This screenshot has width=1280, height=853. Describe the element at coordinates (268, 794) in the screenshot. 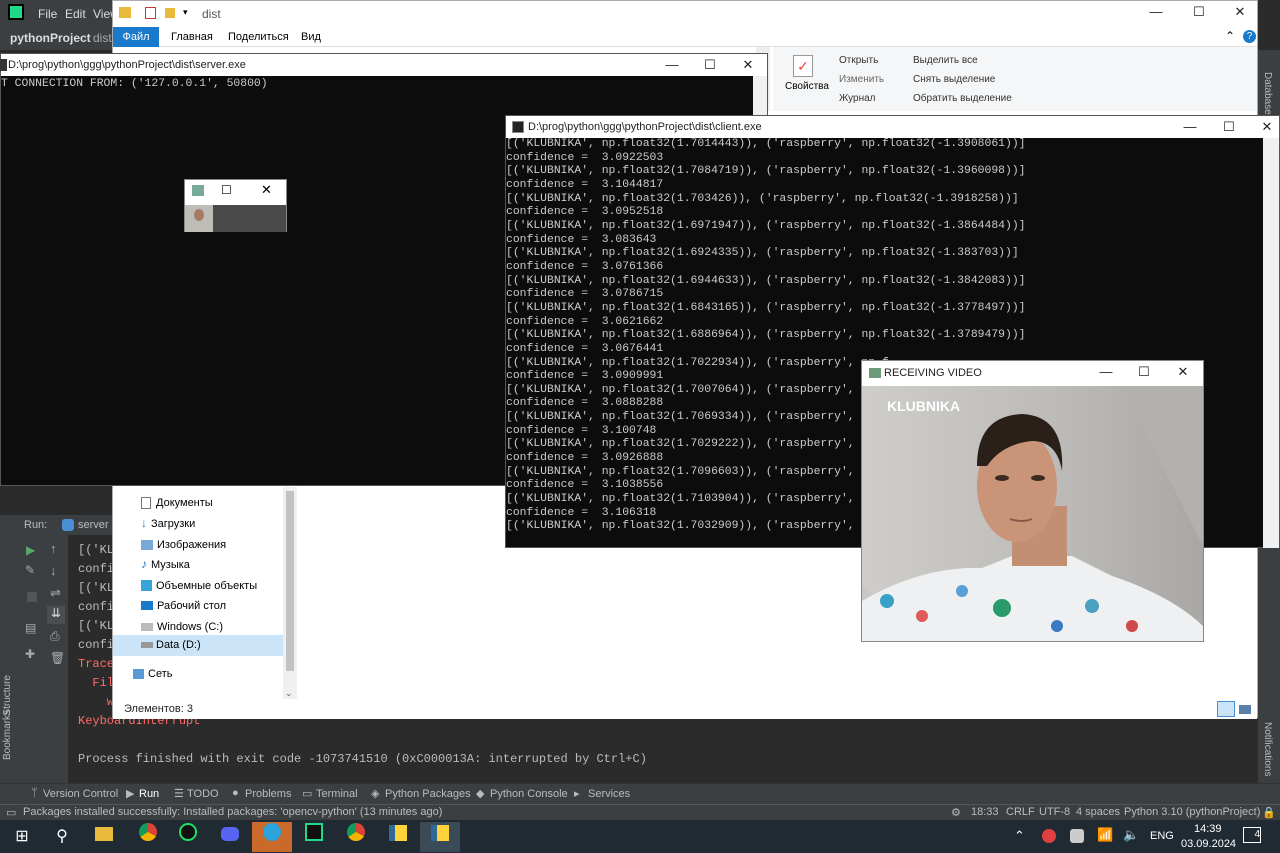

I see `tab-problems: Problems` at that location.